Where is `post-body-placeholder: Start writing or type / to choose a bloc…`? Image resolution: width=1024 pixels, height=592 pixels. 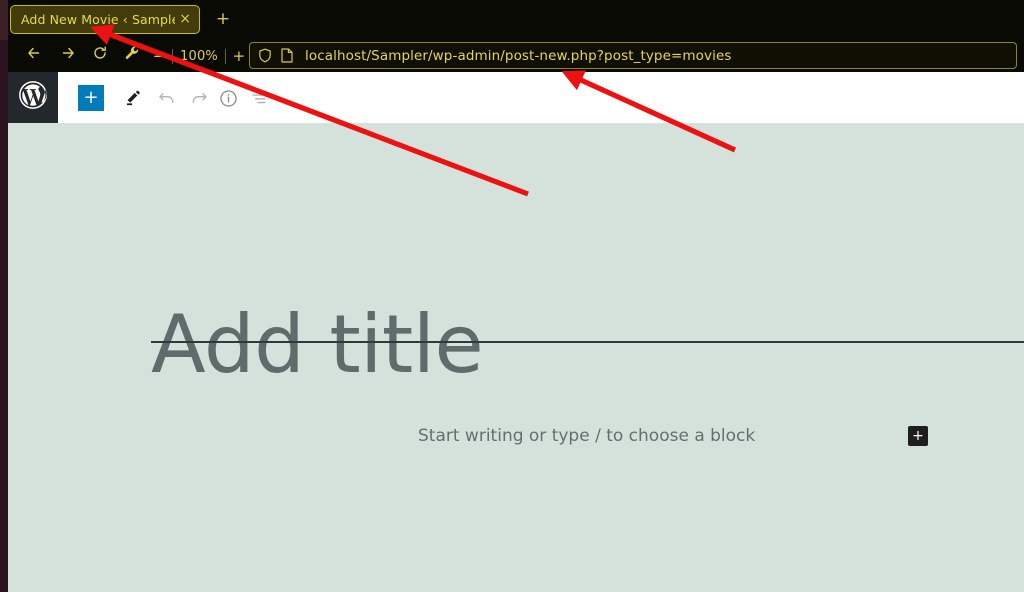 post-body-placeholder: Start writing or type / to choose a bloc… is located at coordinates (586, 436).